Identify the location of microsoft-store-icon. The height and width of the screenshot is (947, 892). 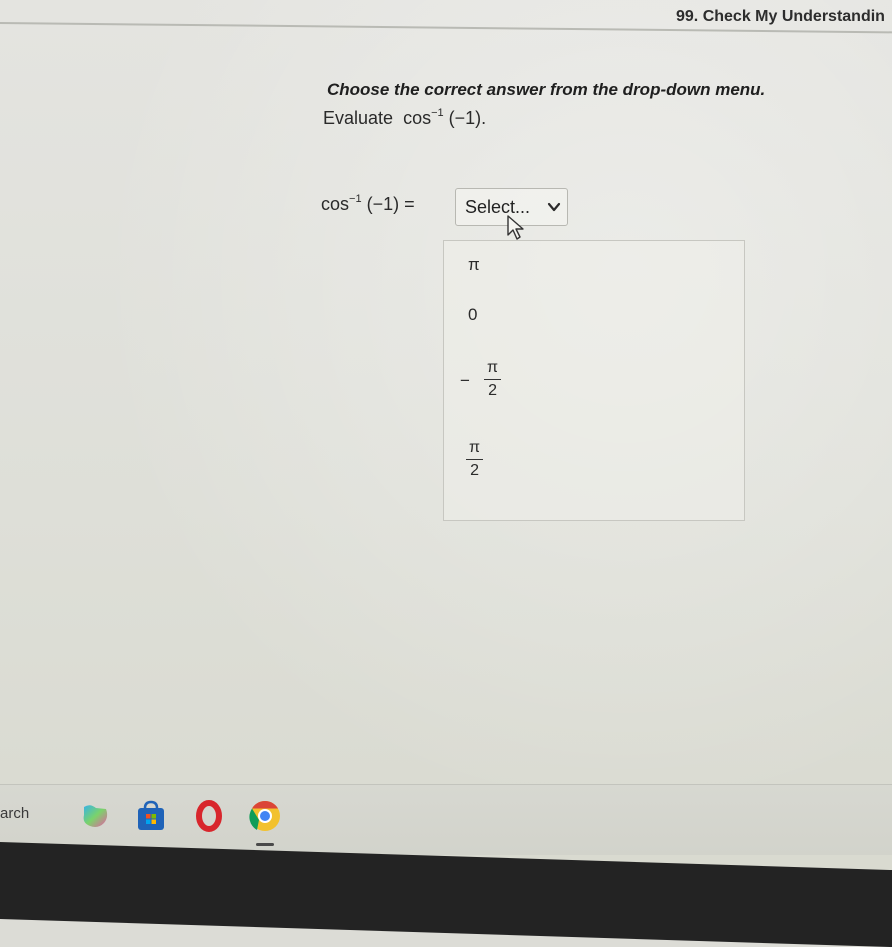
(151, 816).